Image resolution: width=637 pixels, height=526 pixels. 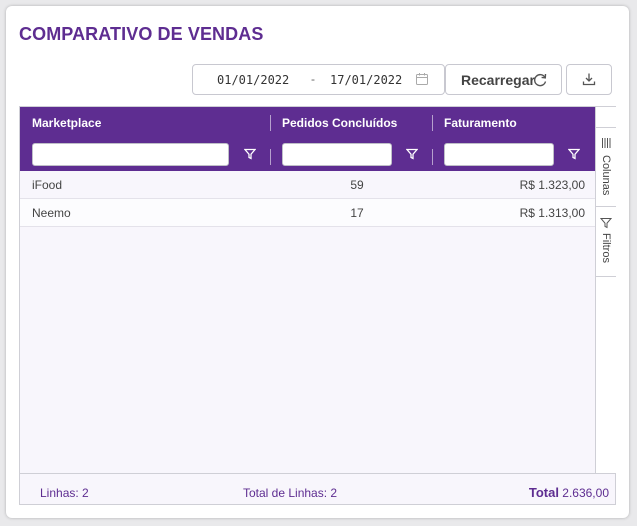 I want to click on filters-tab-label: Filtros, so click(x=606, y=248).